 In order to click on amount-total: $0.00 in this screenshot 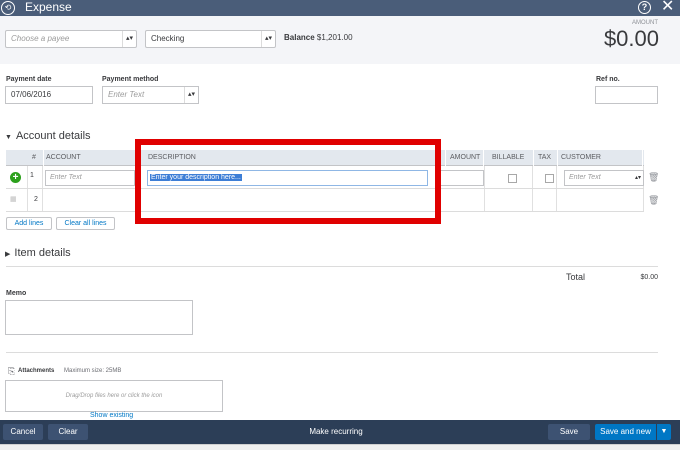, I will do `click(631, 38)`.